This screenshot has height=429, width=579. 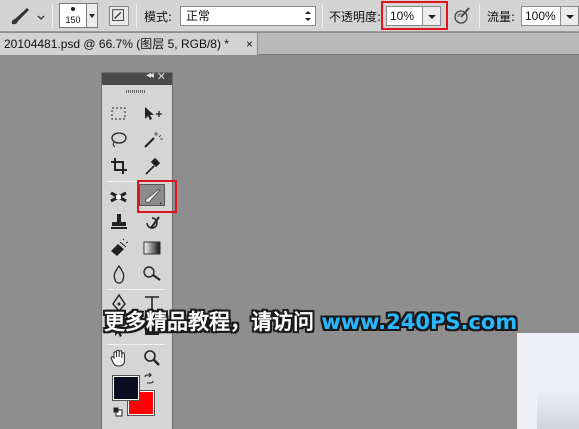 What do you see at coordinates (116, 44) in the screenshot?
I see `document-tab-title: 20104481.psd @ 66.7% (图层 5, RGB/8) *` at bounding box center [116, 44].